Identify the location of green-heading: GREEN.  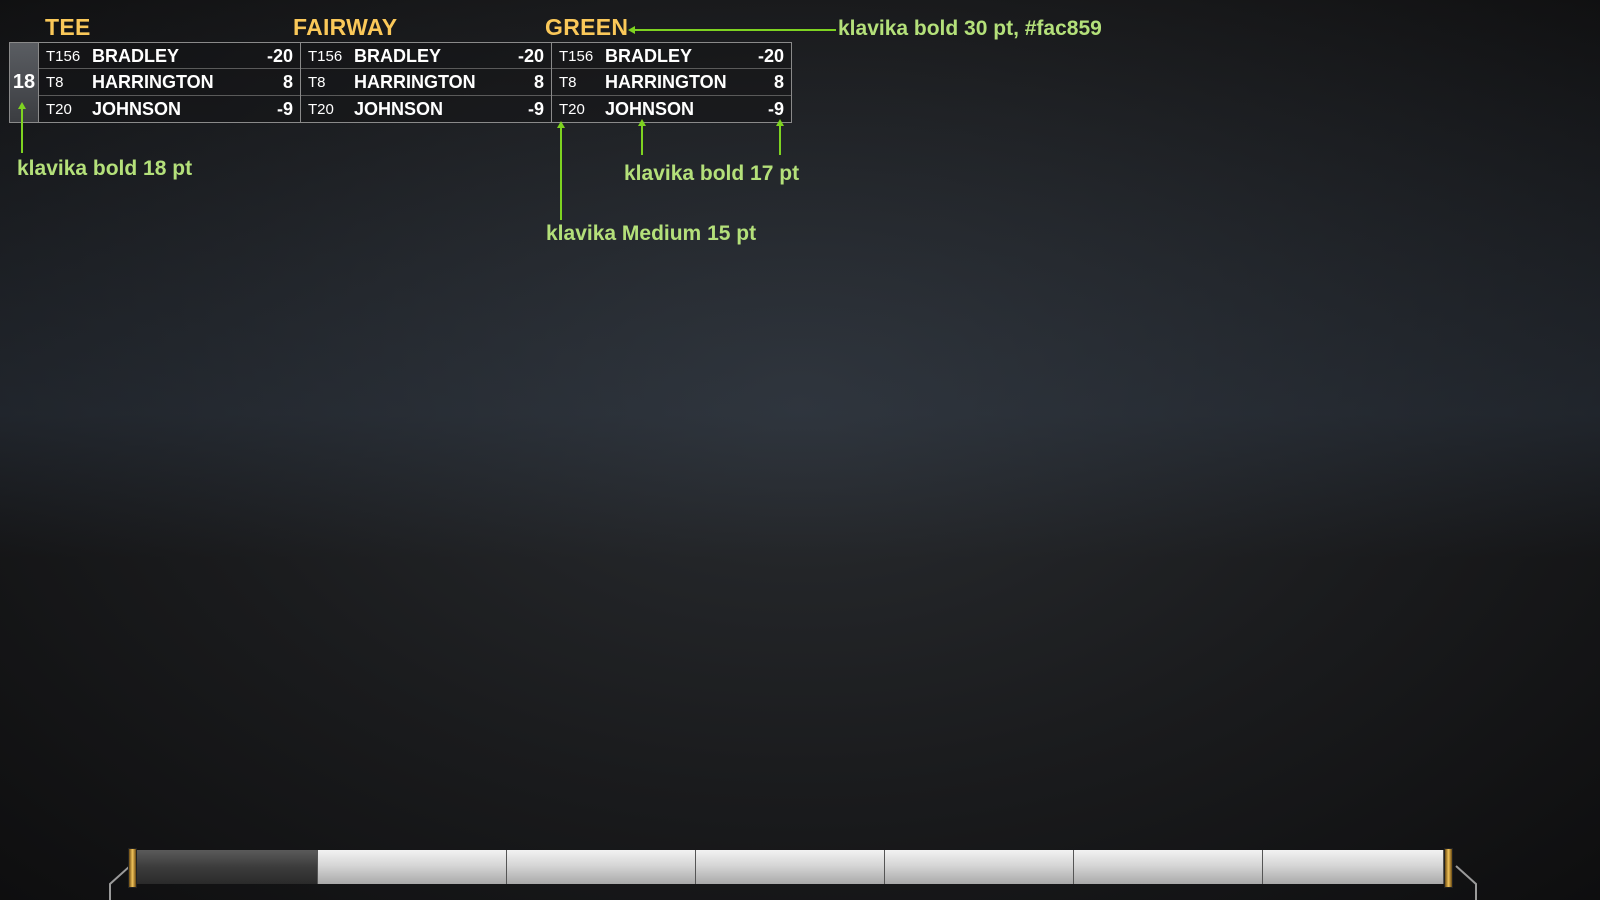
(587, 27).